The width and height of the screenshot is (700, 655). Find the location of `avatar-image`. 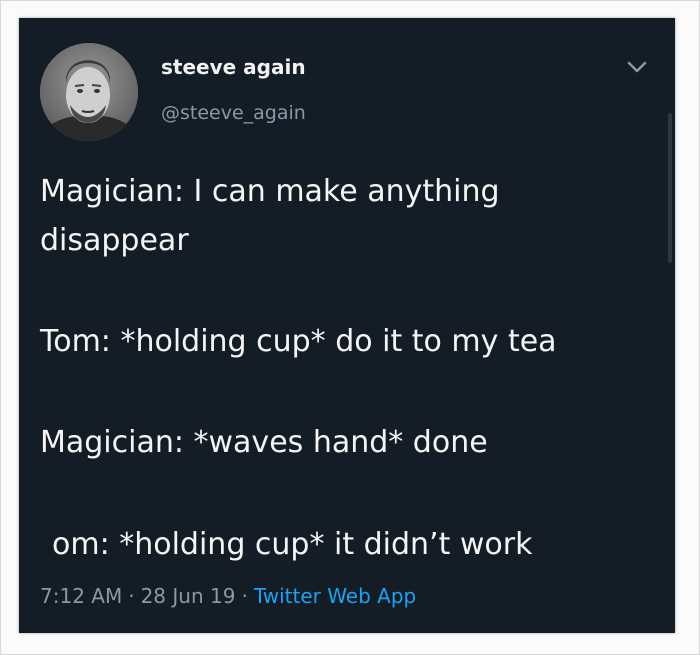

avatar-image is located at coordinates (89, 92).